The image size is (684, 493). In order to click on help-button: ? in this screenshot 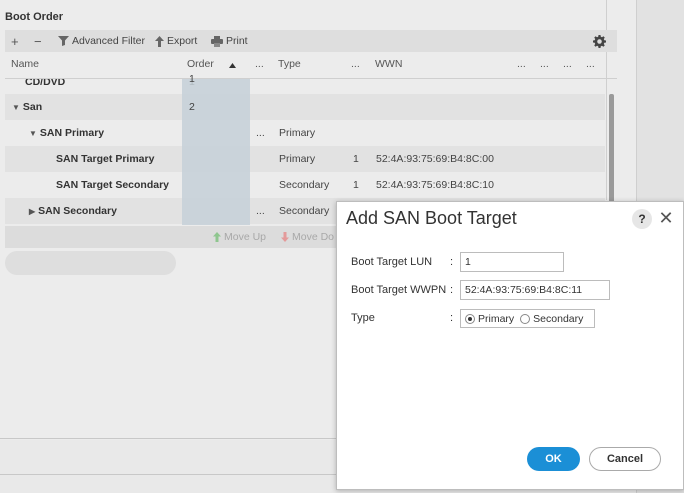, I will do `click(642, 219)`.